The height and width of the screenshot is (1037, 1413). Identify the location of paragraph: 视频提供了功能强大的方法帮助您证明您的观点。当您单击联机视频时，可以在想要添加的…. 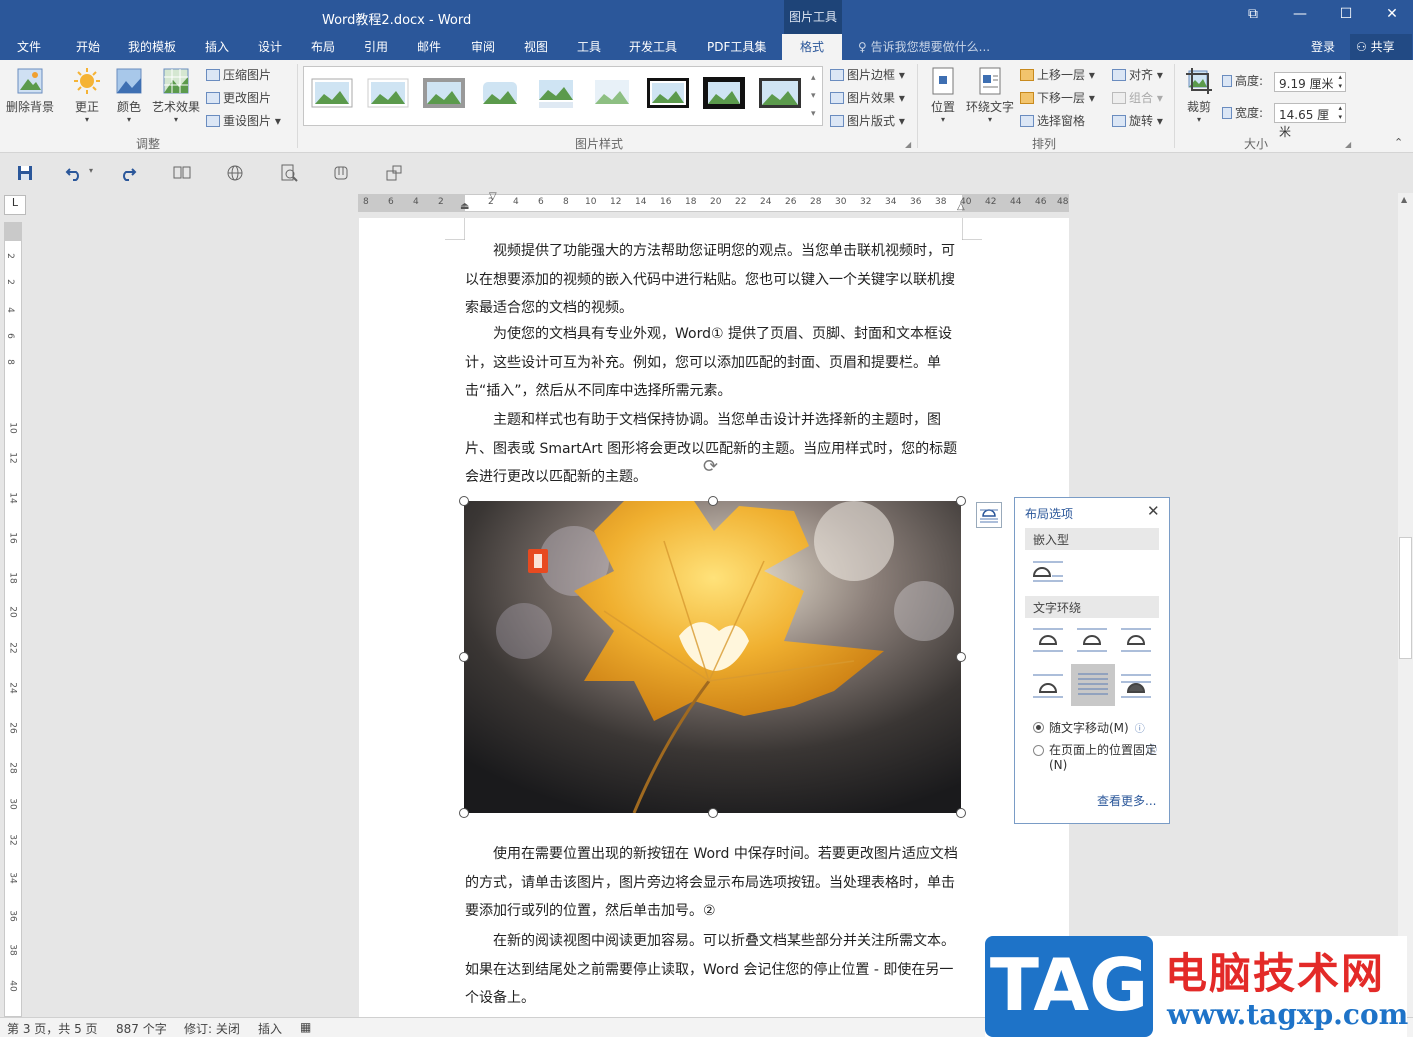
(714, 280).